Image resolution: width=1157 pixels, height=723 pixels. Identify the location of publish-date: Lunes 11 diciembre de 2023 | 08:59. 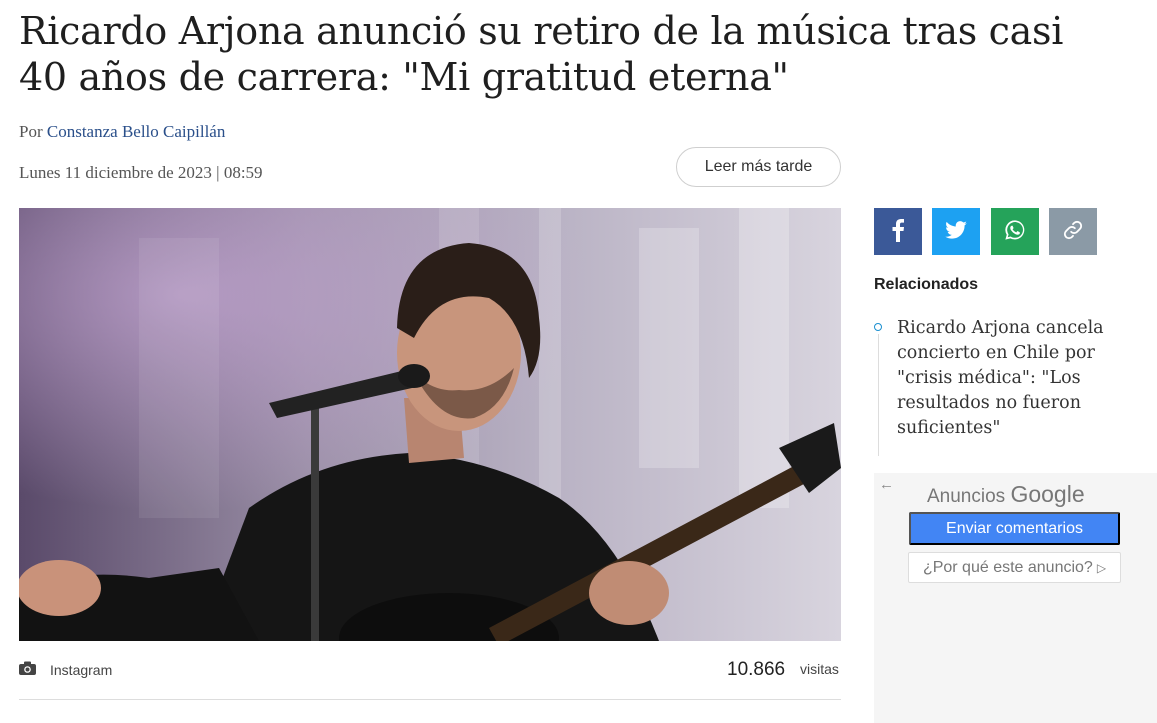
(141, 172).